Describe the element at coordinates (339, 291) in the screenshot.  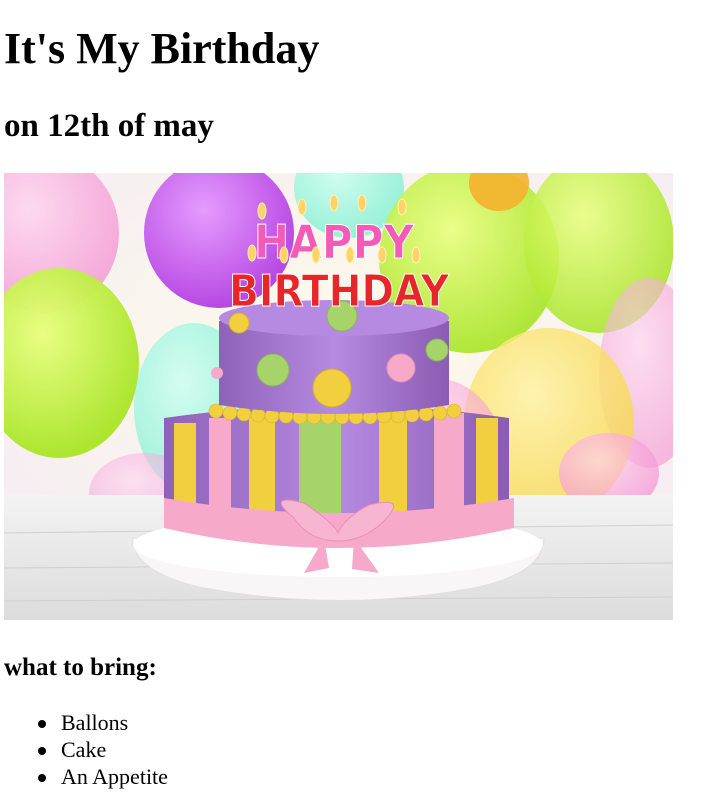
I see `svg-text: BIRTHDAY` at that location.